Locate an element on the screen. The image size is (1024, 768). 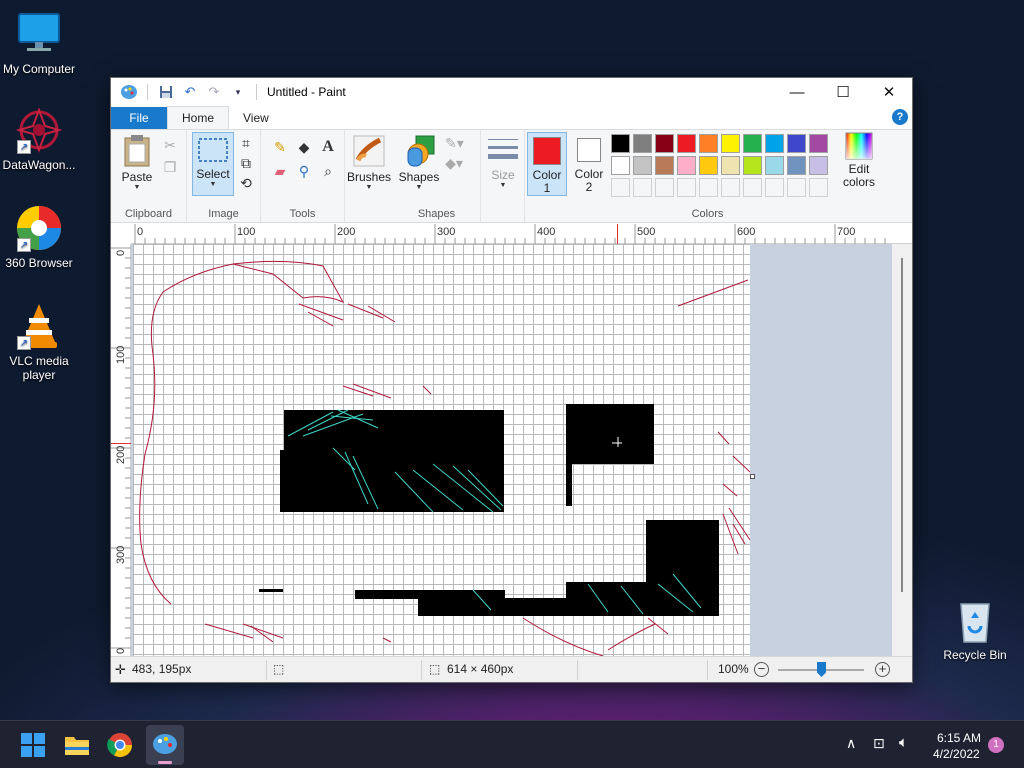
help-icon: ? is located at coordinates (900, 117).